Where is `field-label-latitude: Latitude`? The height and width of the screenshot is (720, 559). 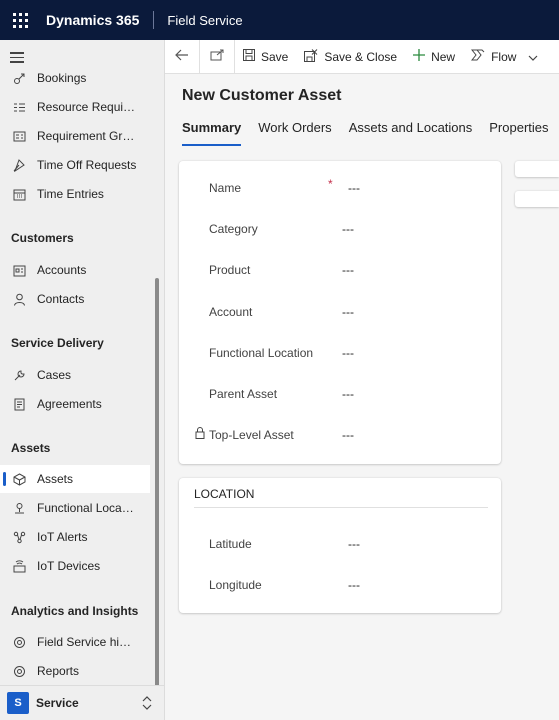 field-label-latitude: Latitude is located at coordinates (230, 544).